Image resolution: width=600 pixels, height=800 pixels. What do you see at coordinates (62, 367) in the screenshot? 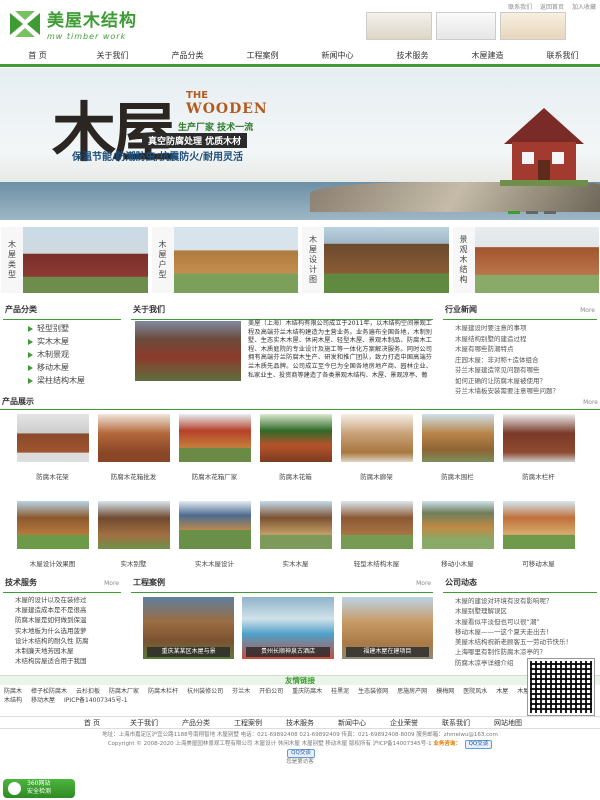
I see `product-category-item: 移动木屋` at bounding box center [62, 367].